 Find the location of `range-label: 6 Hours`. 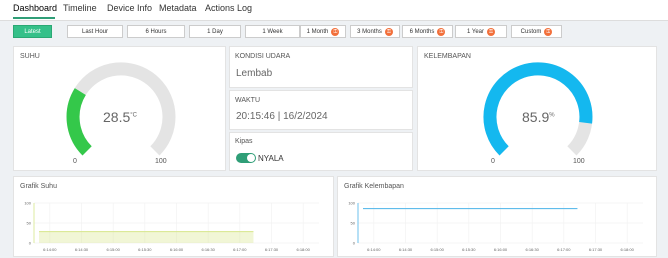

range-label: 6 Hours is located at coordinates (156, 31).